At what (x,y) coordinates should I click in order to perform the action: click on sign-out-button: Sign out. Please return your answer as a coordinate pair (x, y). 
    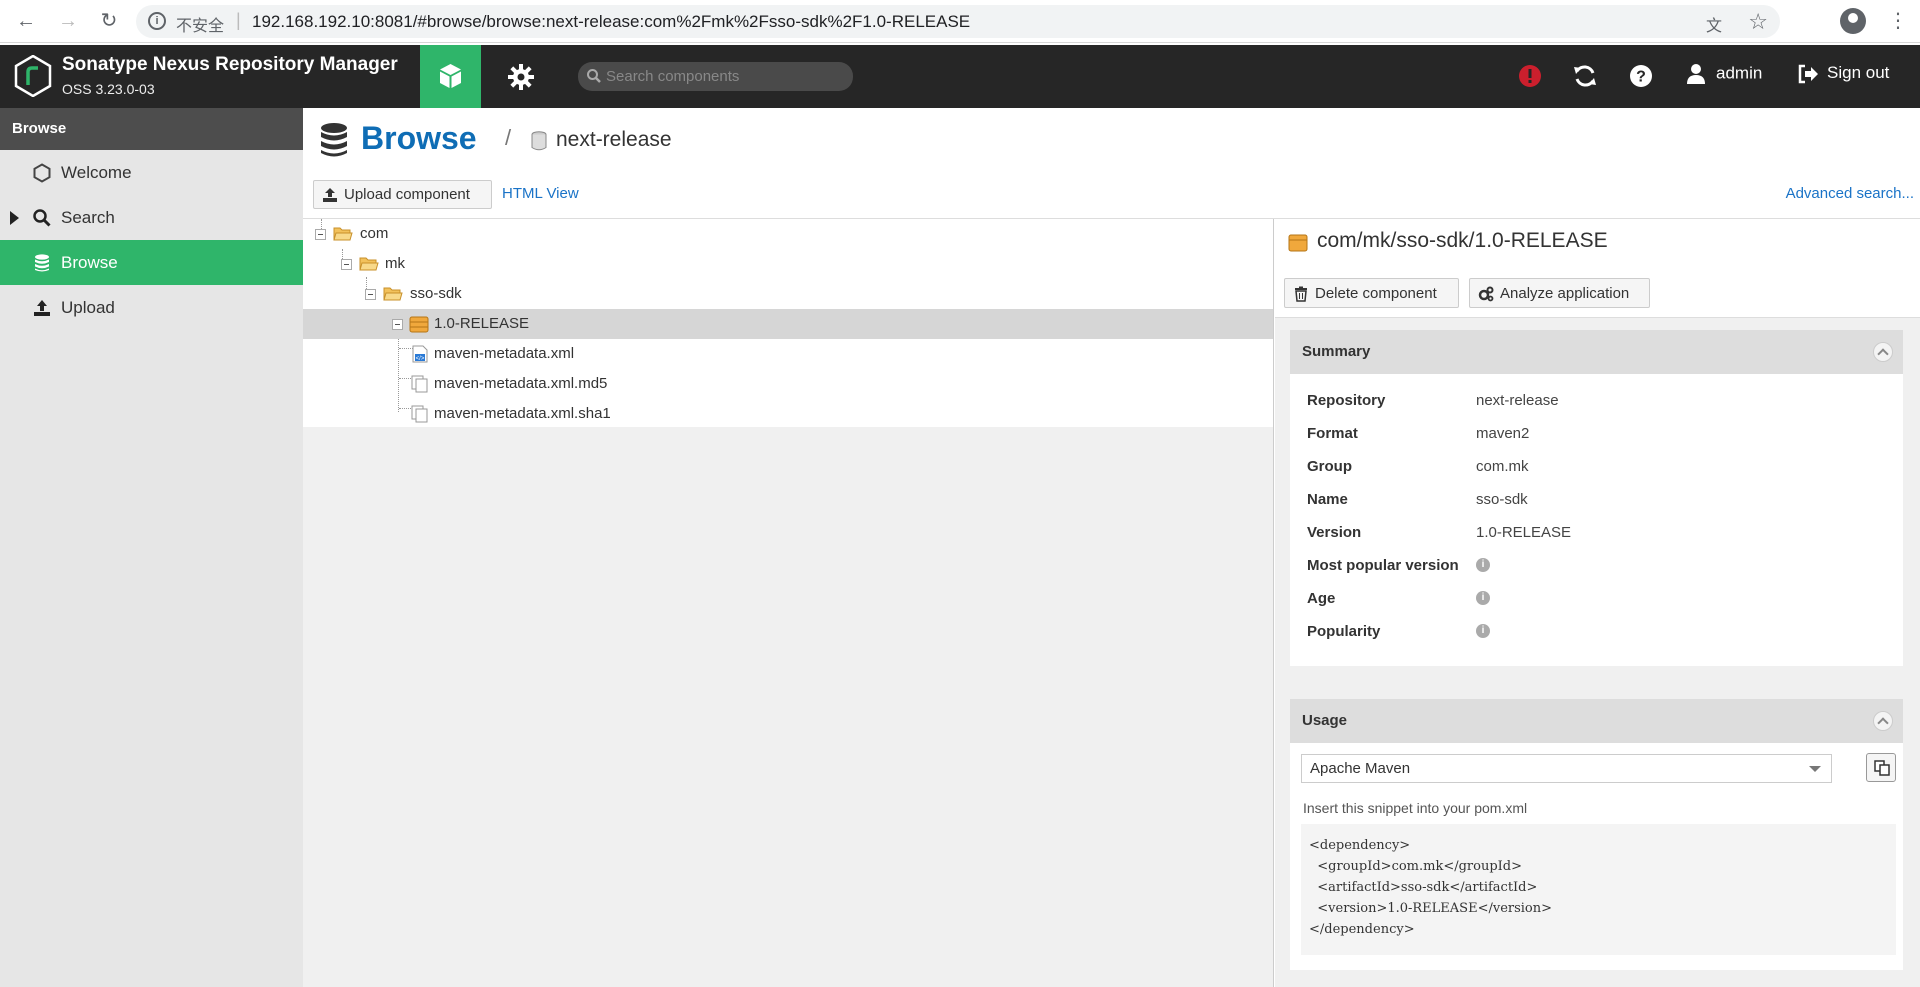
    Looking at the image, I should click on (1843, 73).